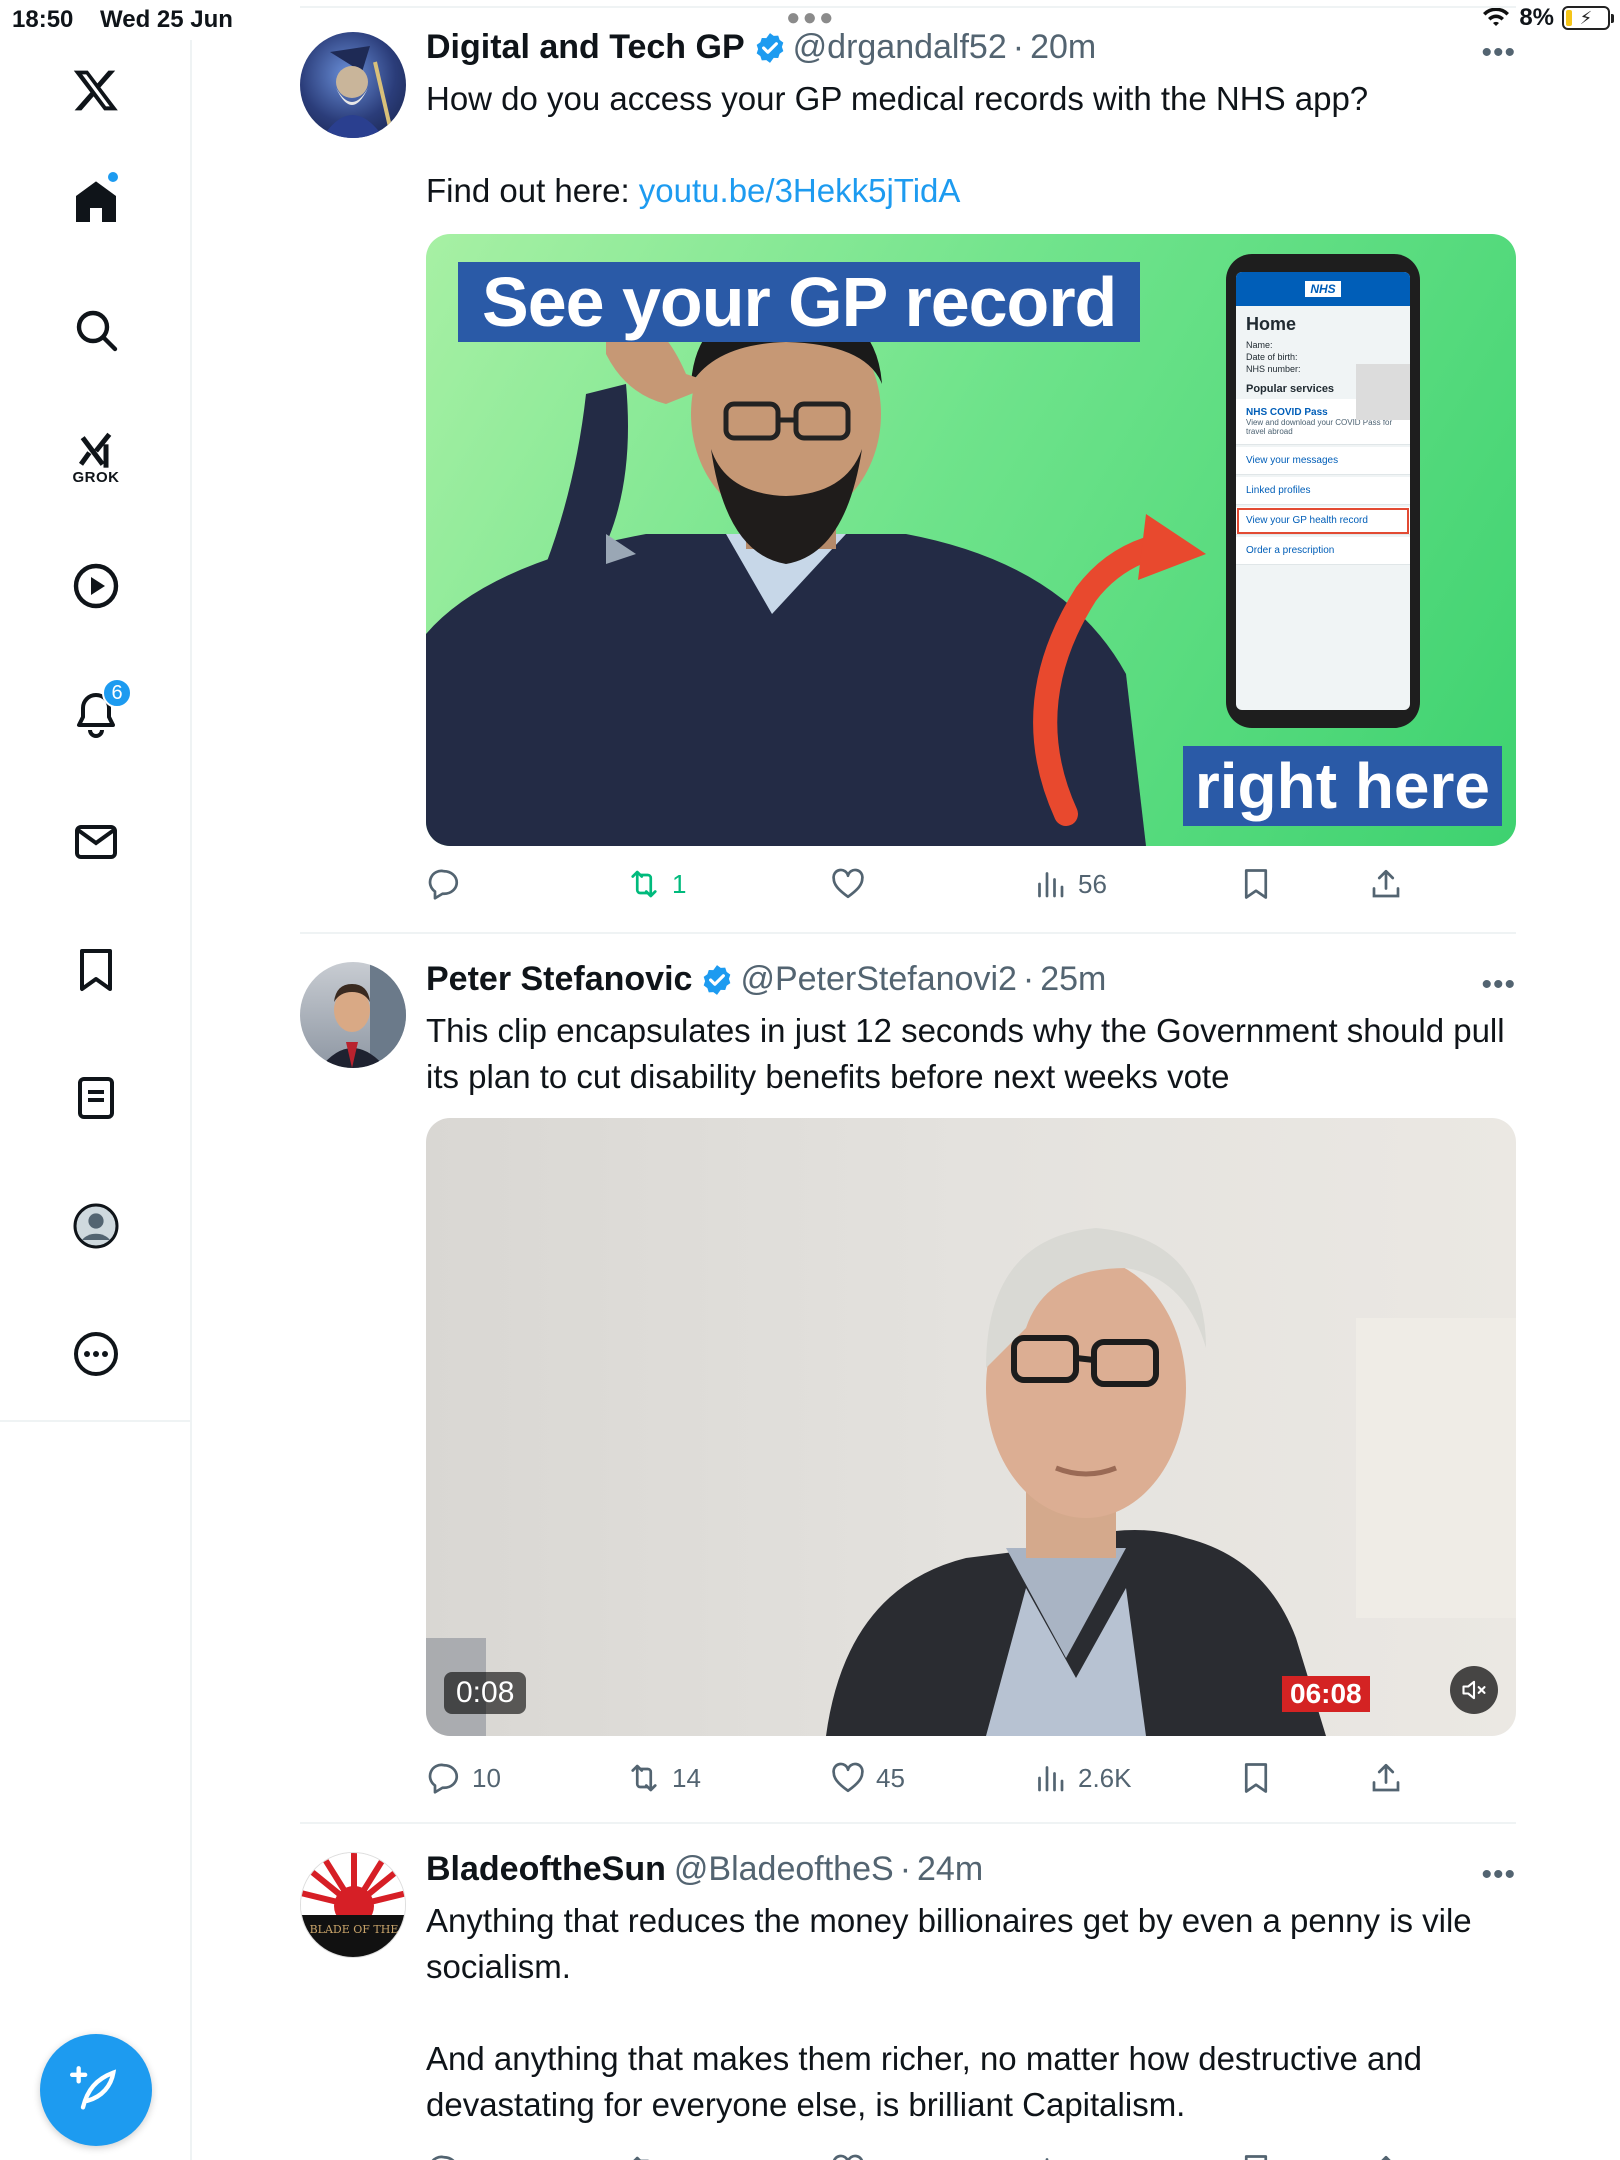 The width and height of the screenshot is (1620, 2160). Describe the element at coordinates (486, 1777) in the screenshot. I see `reply-count: 10` at that location.